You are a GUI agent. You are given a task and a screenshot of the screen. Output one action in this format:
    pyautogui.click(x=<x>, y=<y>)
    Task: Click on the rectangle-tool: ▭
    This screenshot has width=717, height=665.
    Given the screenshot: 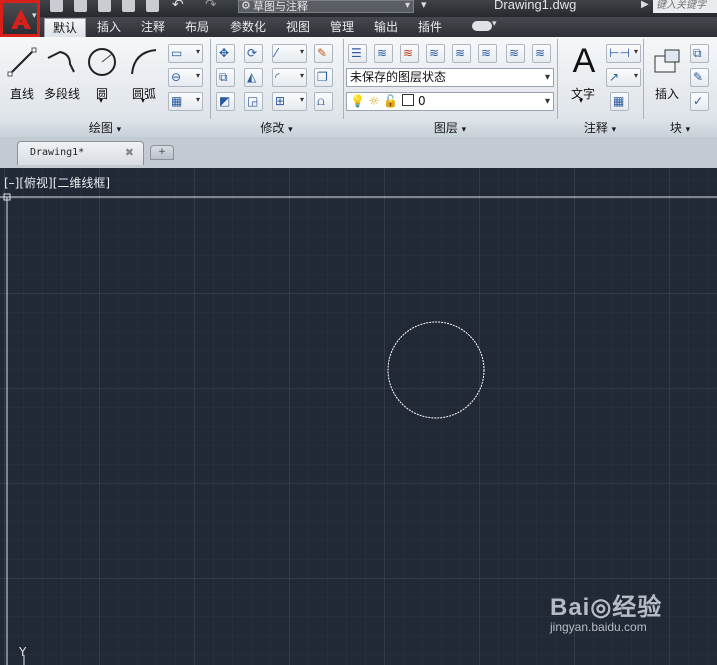 What is the action you would take?
    pyautogui.click(x=185, y=53)
    